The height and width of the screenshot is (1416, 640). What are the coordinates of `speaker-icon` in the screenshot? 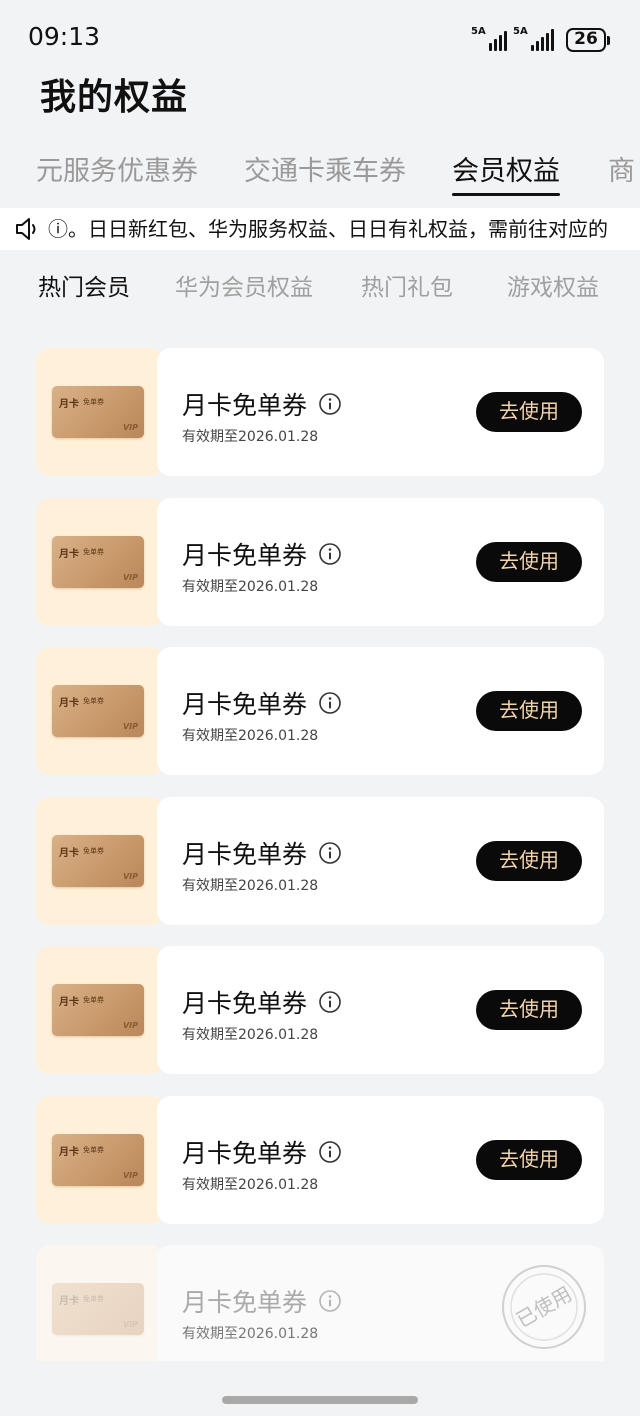 It's located at (26, 229).